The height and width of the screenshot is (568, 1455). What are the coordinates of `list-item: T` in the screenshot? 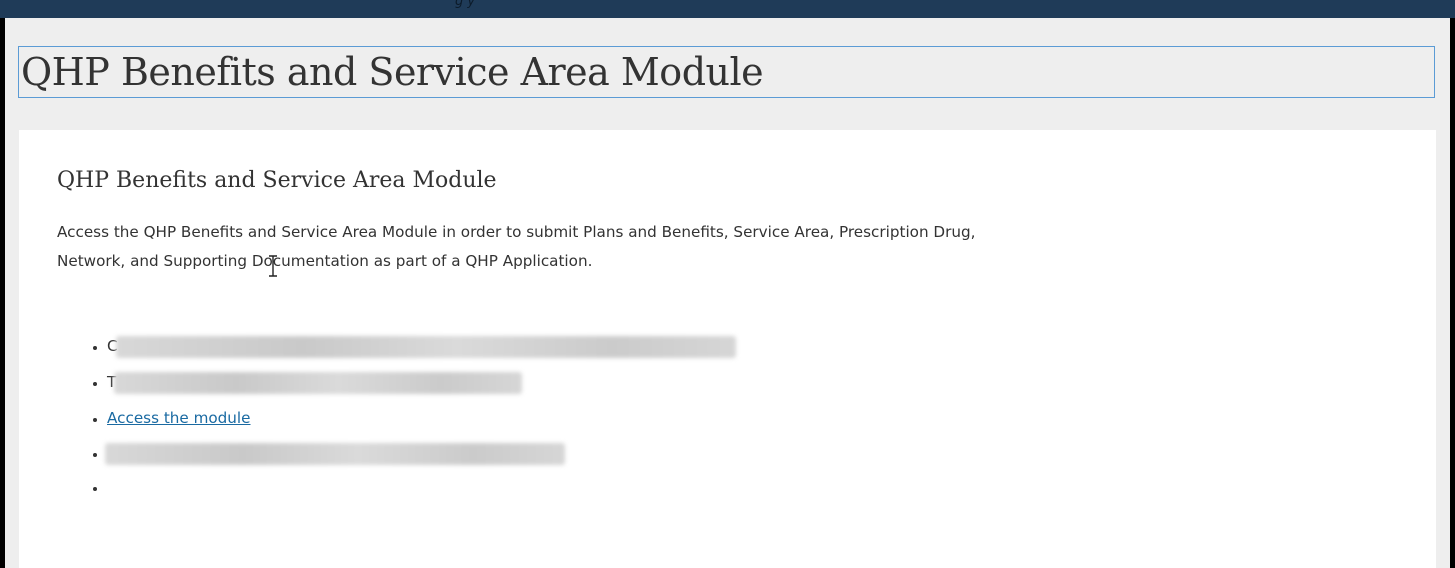 It's located at (421, 382).